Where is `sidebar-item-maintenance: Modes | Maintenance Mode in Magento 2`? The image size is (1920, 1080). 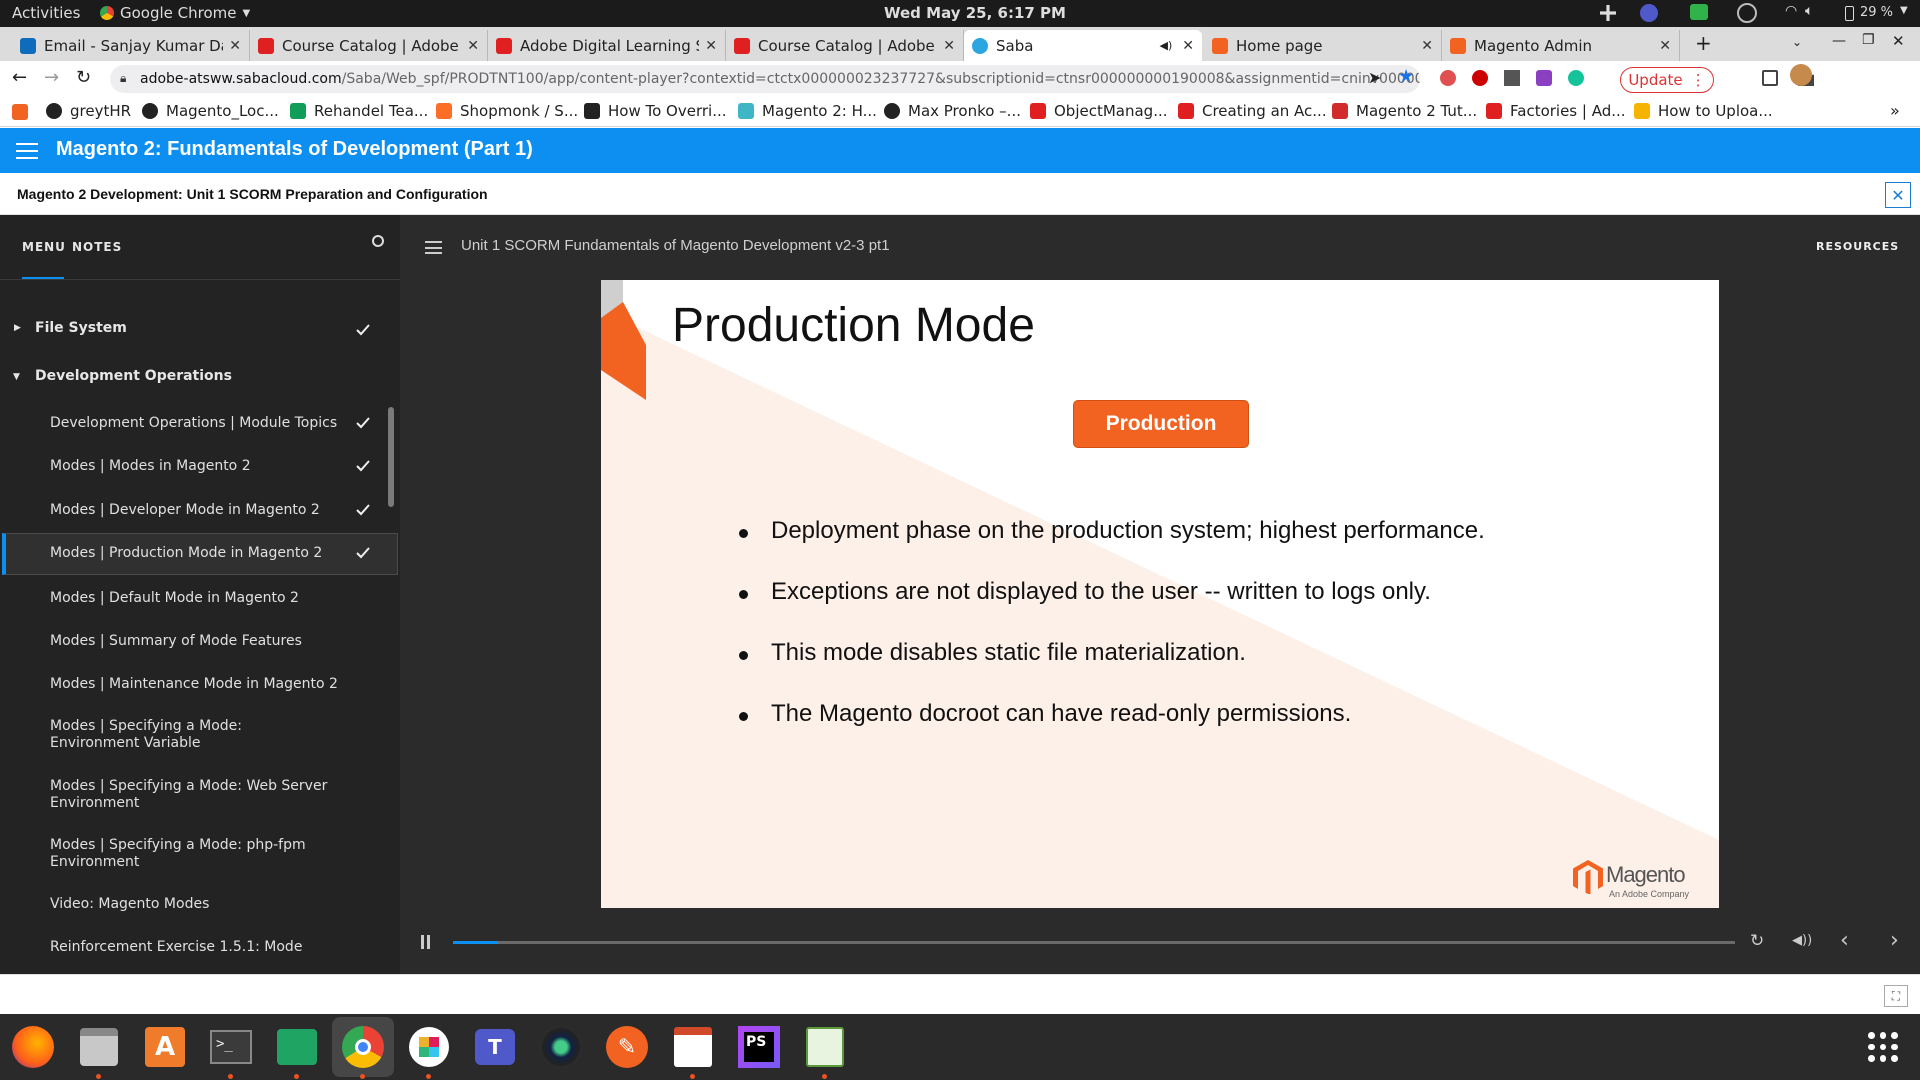
sidebar-item-maintenance: Modes | Maintenance Mode in Magento 2 is located at coordinates (200, 685).